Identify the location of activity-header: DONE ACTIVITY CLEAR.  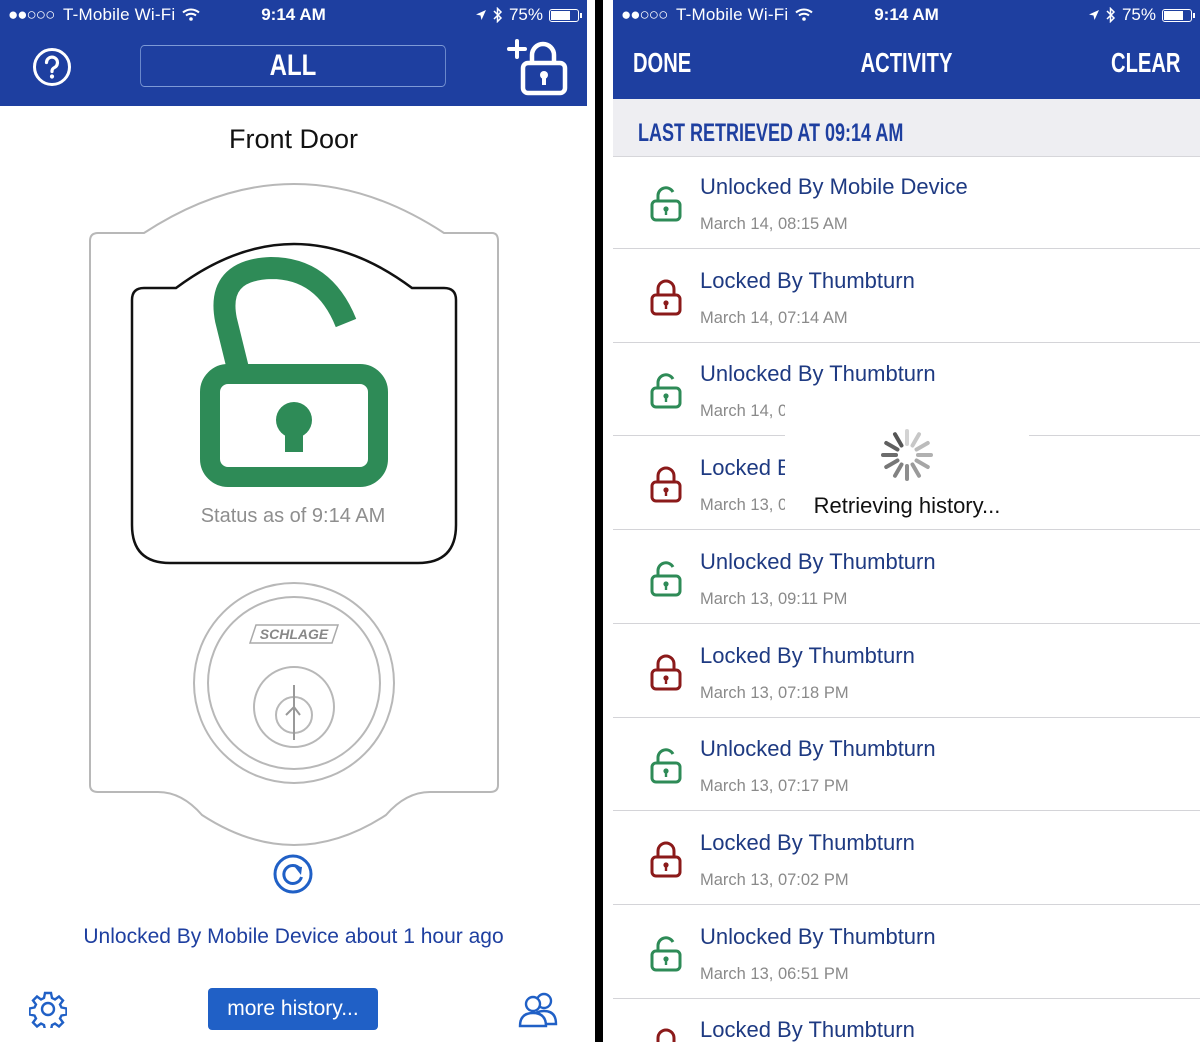
(906, 64).